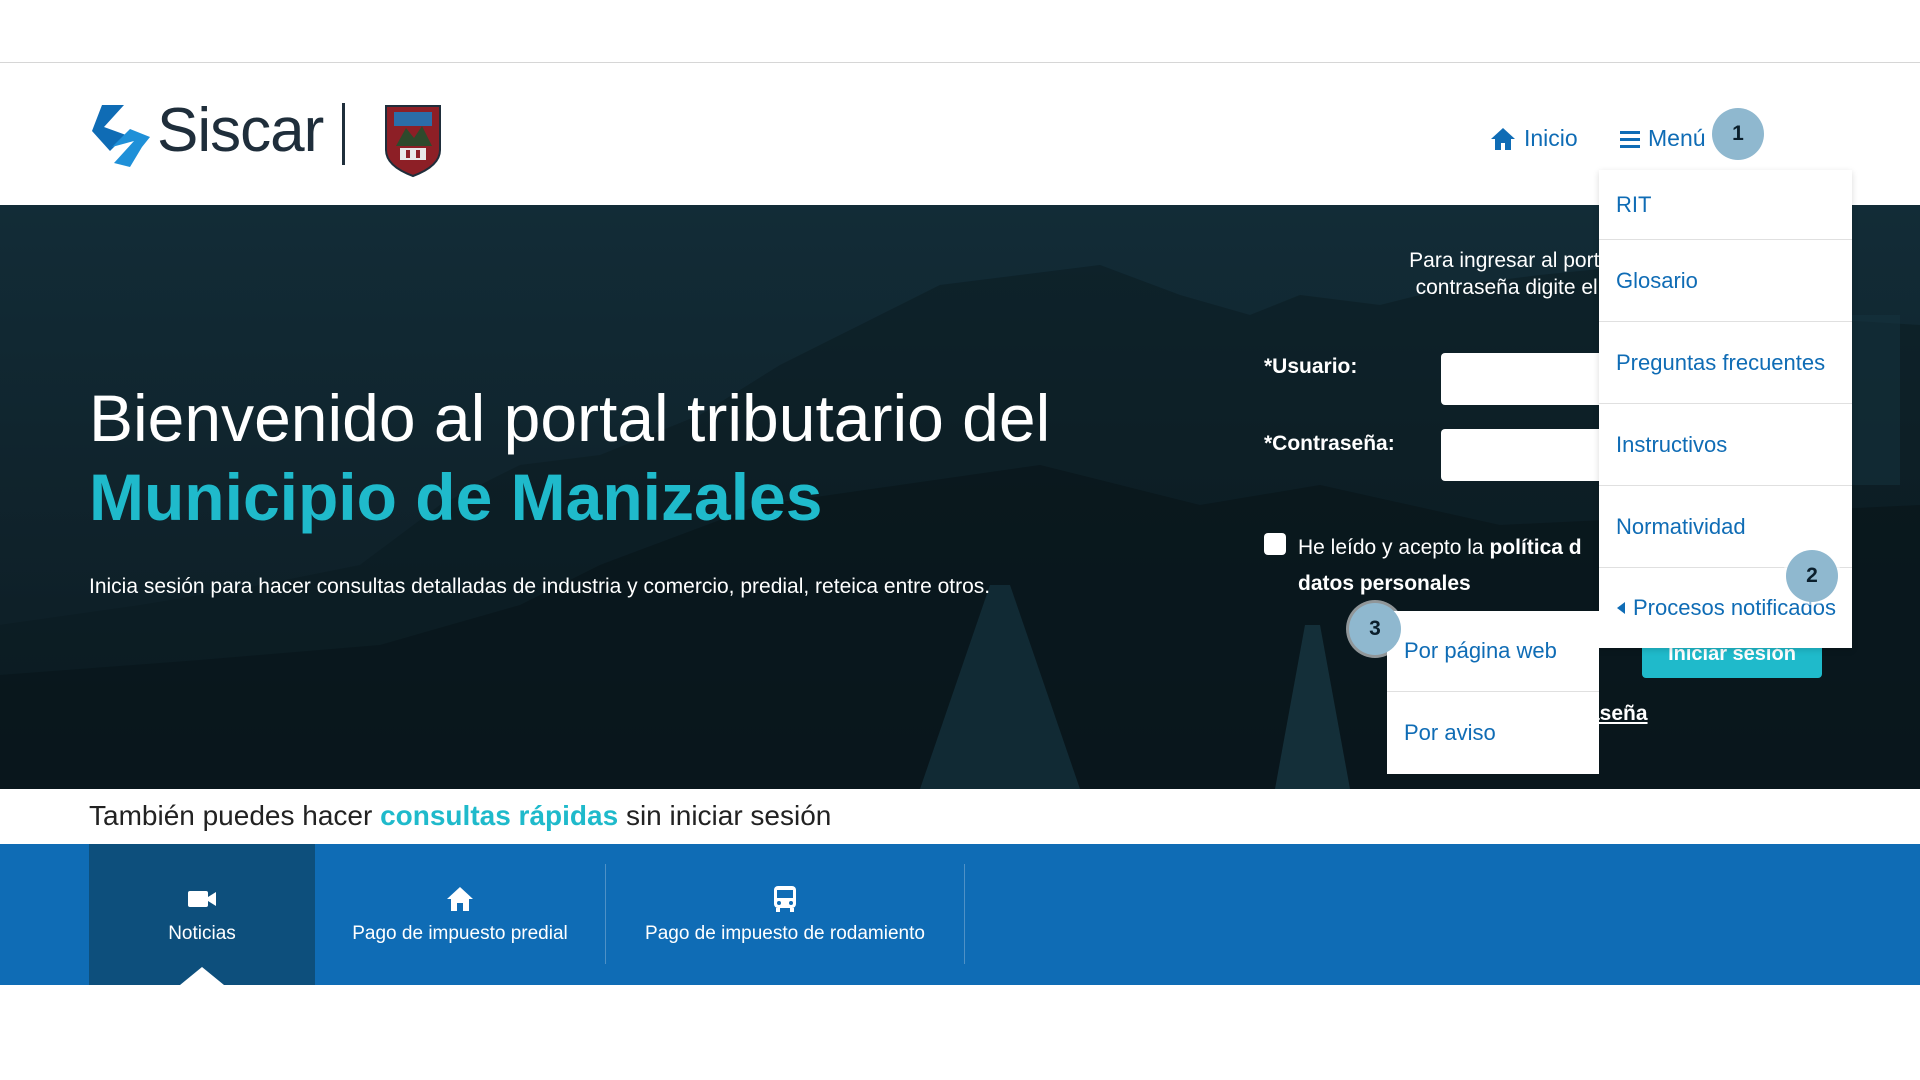 This screenshot has height=1080, width=1920. Describe the element at coordinates (1725, 445) in the screenshot. I see `menu-item-instructivos: Instructivos` at that location.